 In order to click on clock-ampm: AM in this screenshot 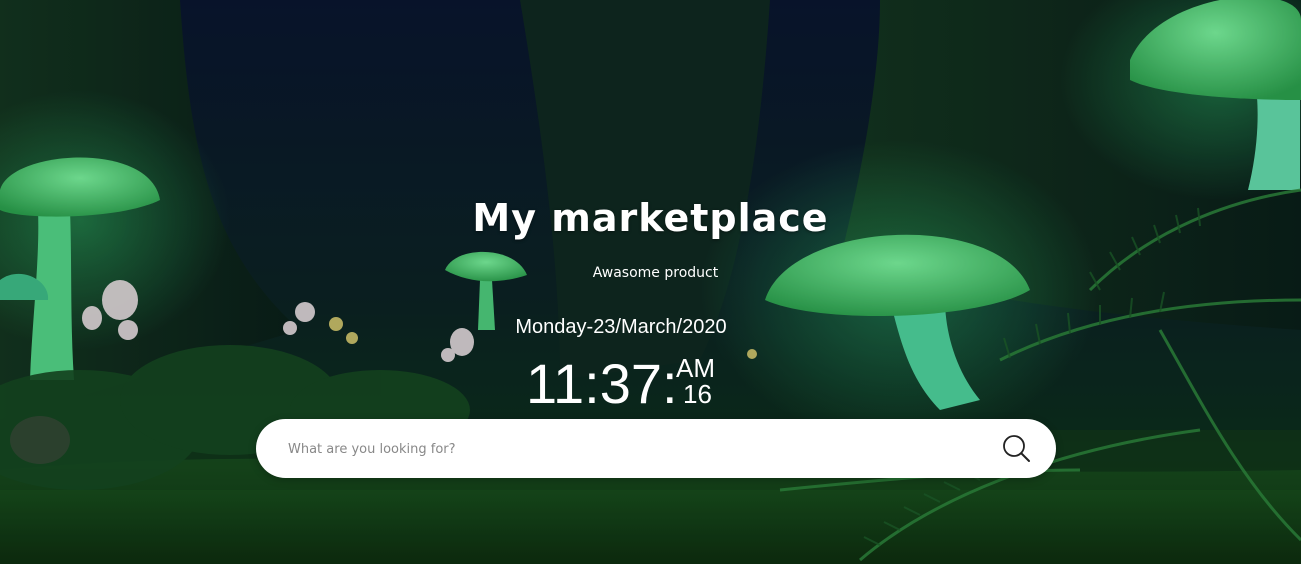, I will do `click(695, 368)`.